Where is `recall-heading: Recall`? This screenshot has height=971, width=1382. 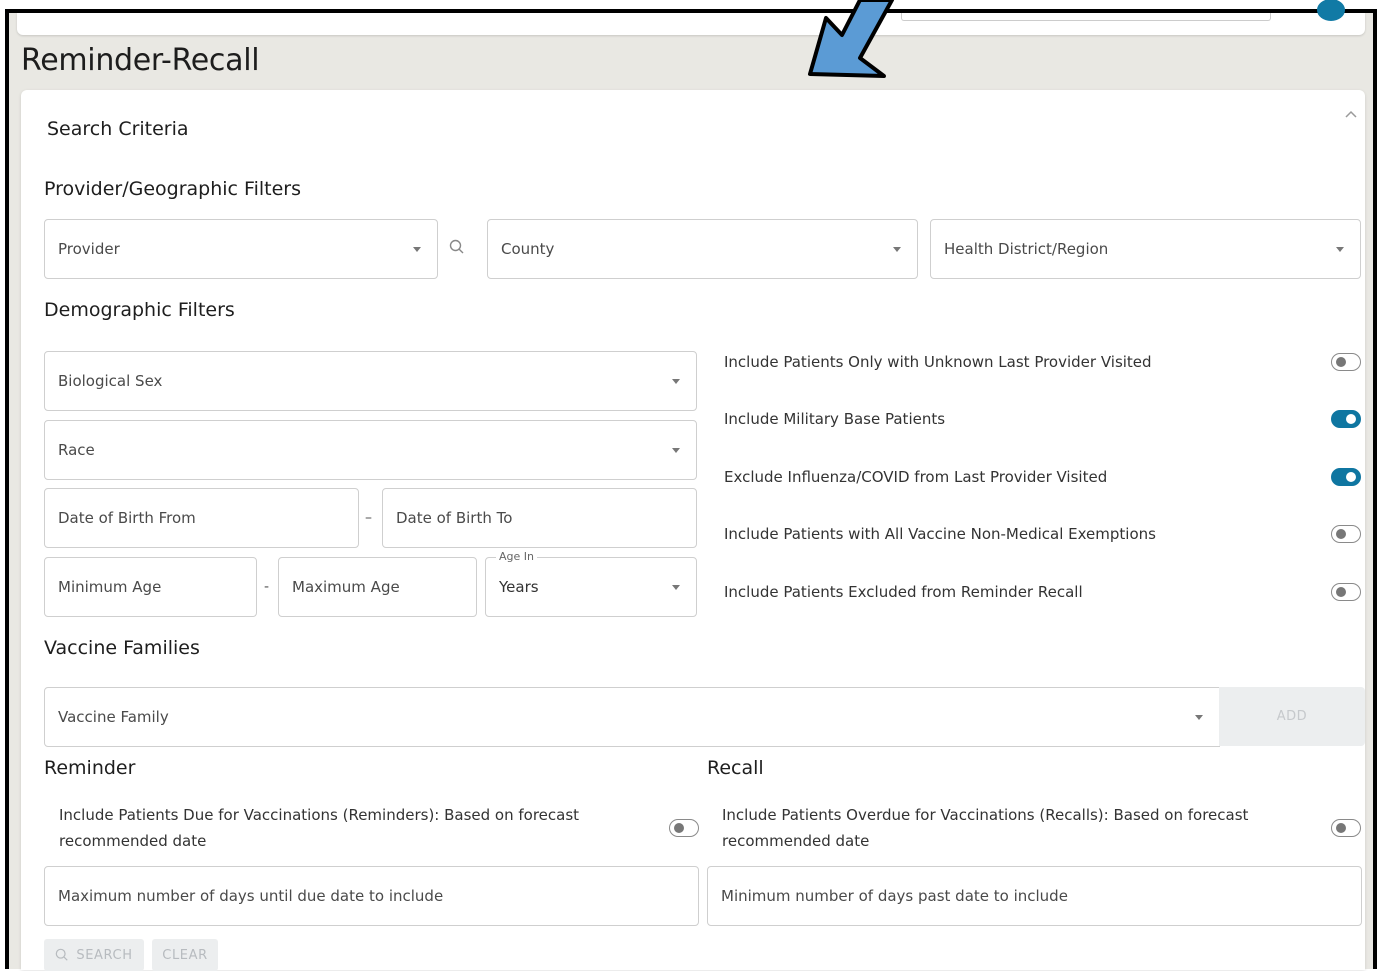 recall-heading: Recall is located at coordinates (735, 768).